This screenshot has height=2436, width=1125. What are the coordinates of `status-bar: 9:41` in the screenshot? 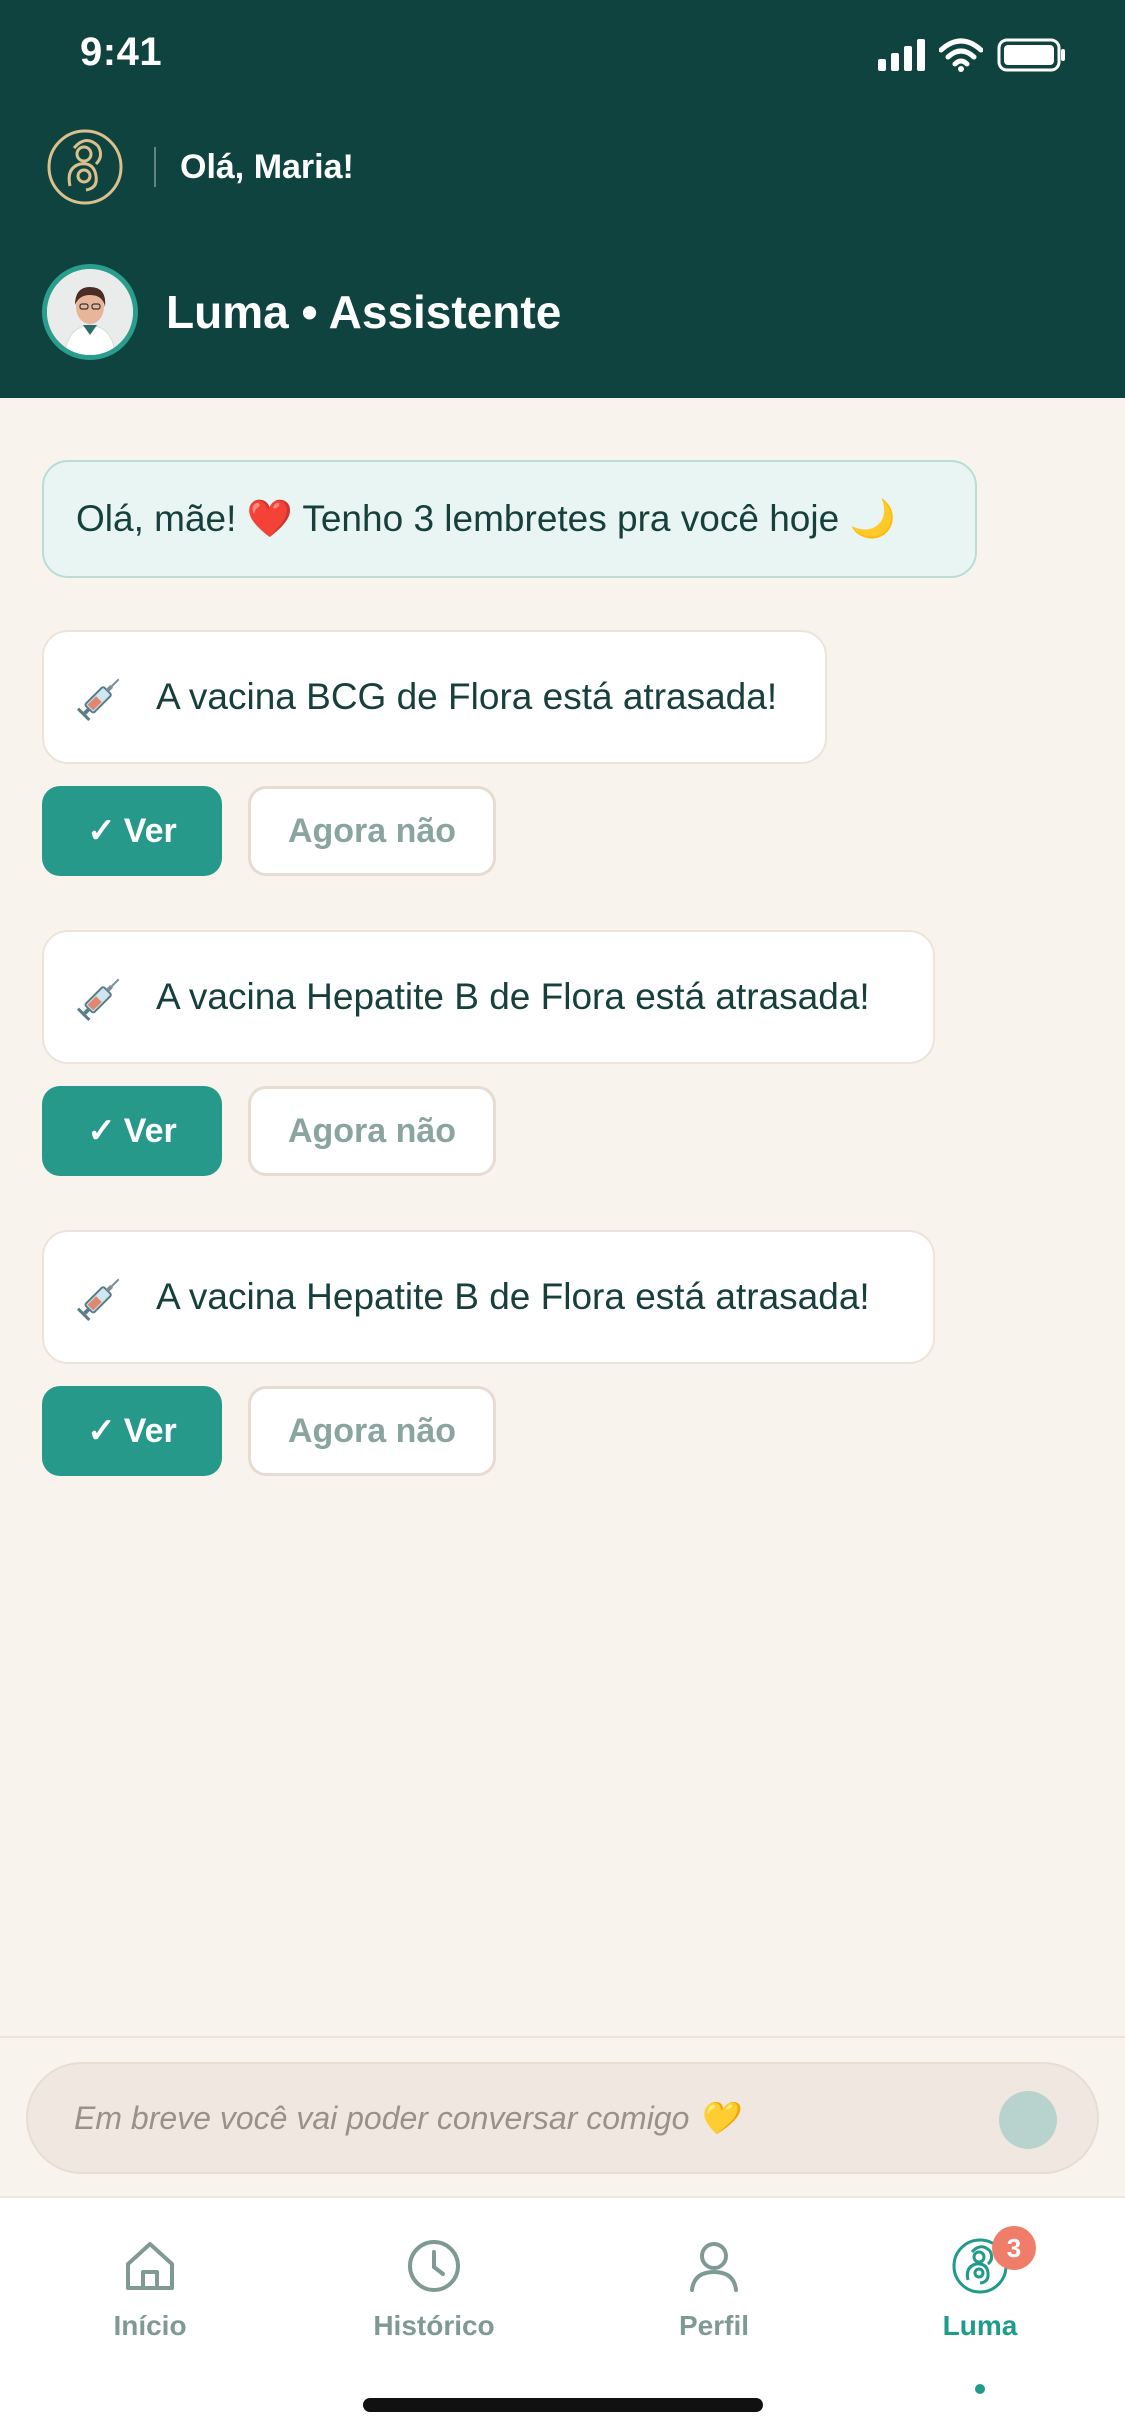 It's located at (562, 55).